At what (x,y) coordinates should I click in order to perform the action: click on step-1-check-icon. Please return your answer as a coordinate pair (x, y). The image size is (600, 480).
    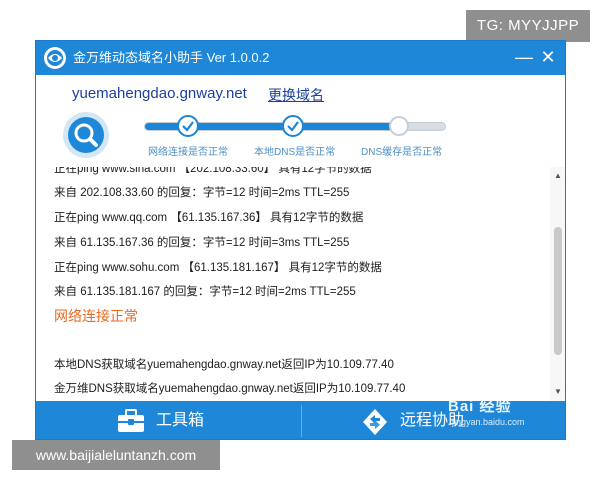
    Looking at the image, I should click on (188, 126).